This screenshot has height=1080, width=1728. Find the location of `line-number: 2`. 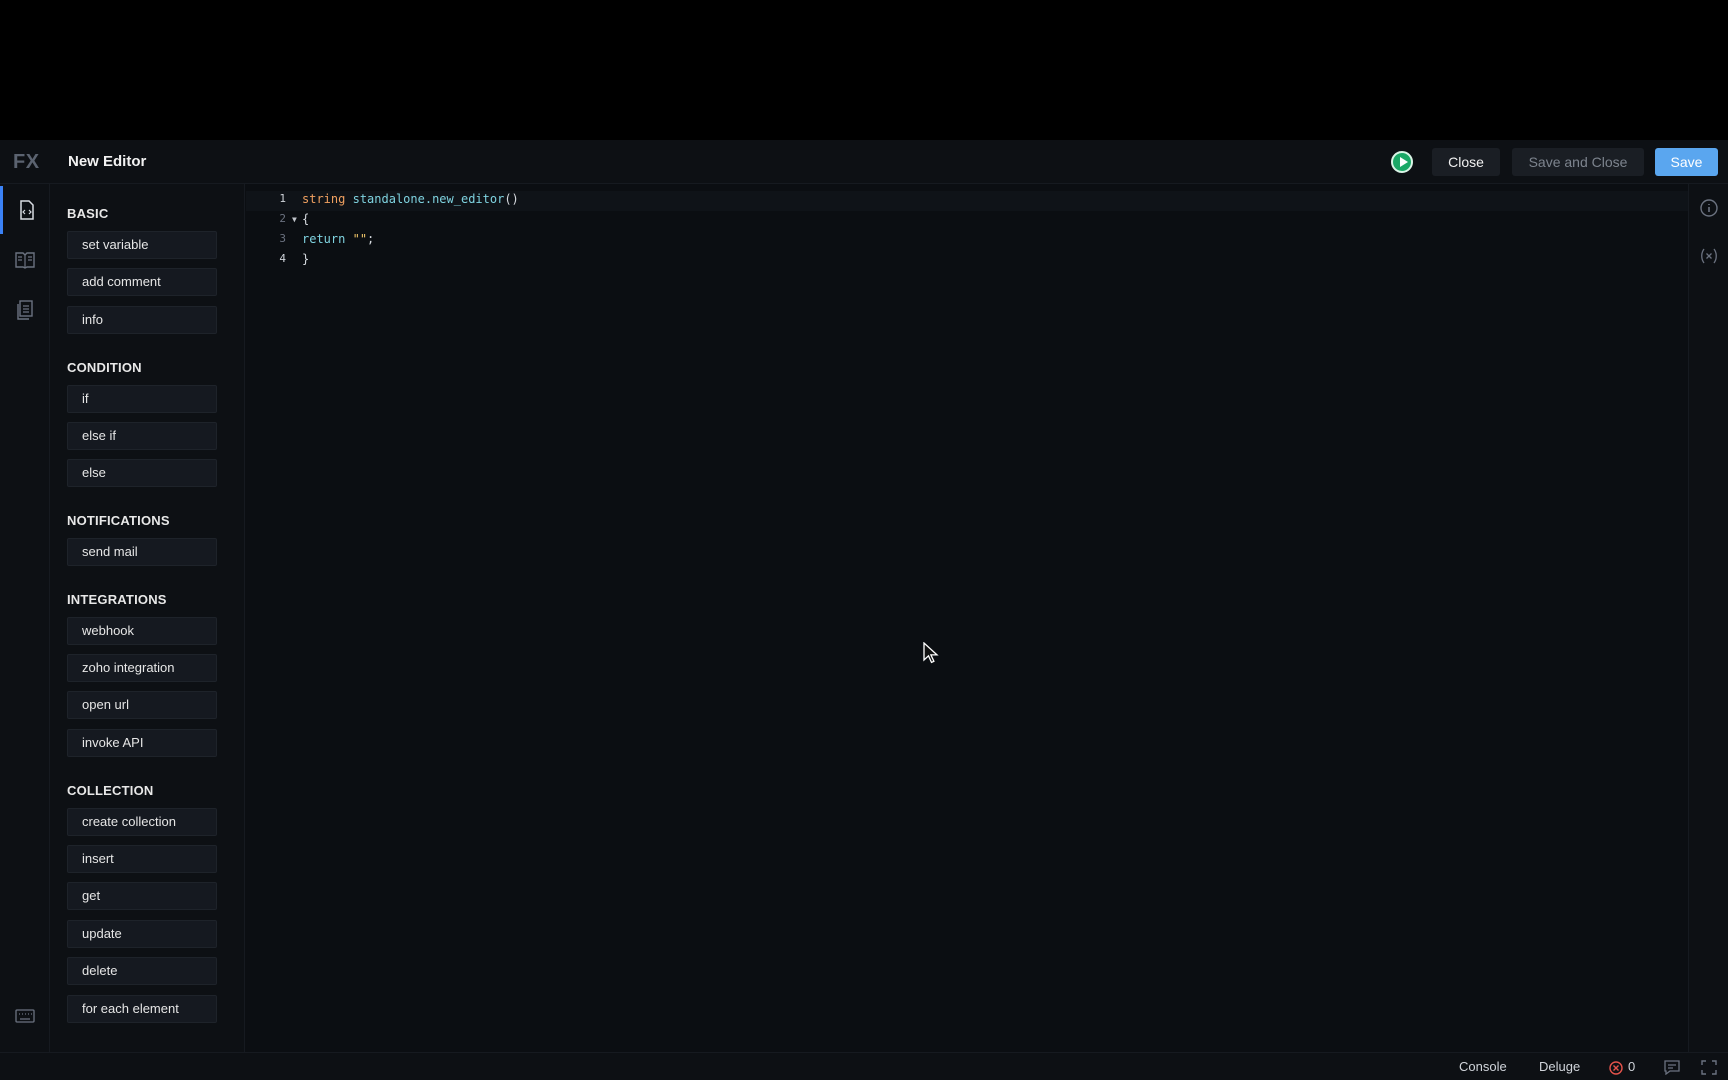

line-number: 2 is located at coordinates (282, 218).